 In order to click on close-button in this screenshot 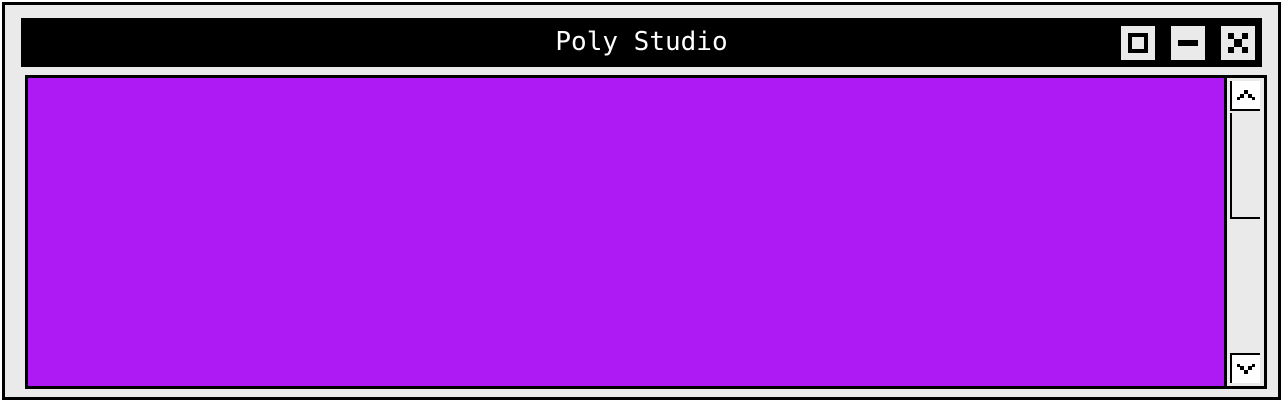, I will do `click(1238, 43)`.